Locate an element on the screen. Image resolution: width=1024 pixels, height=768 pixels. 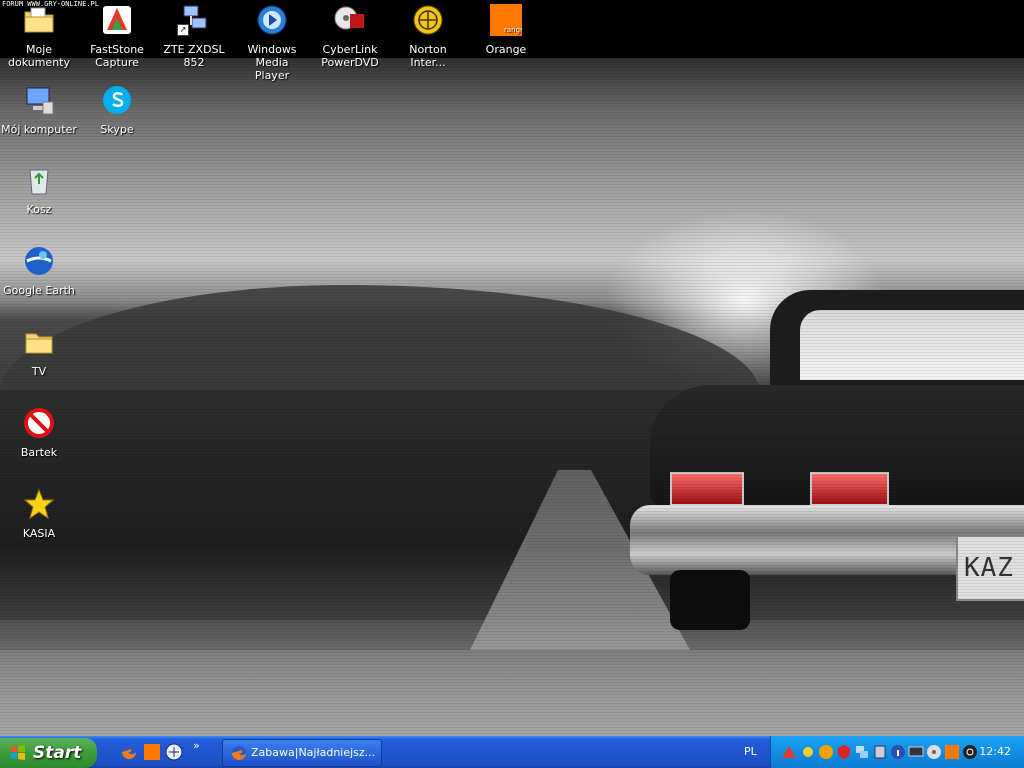
desktop-icon-zte: ↗ ZTE ZXDSL 852 is located at coordinates (194, 36).